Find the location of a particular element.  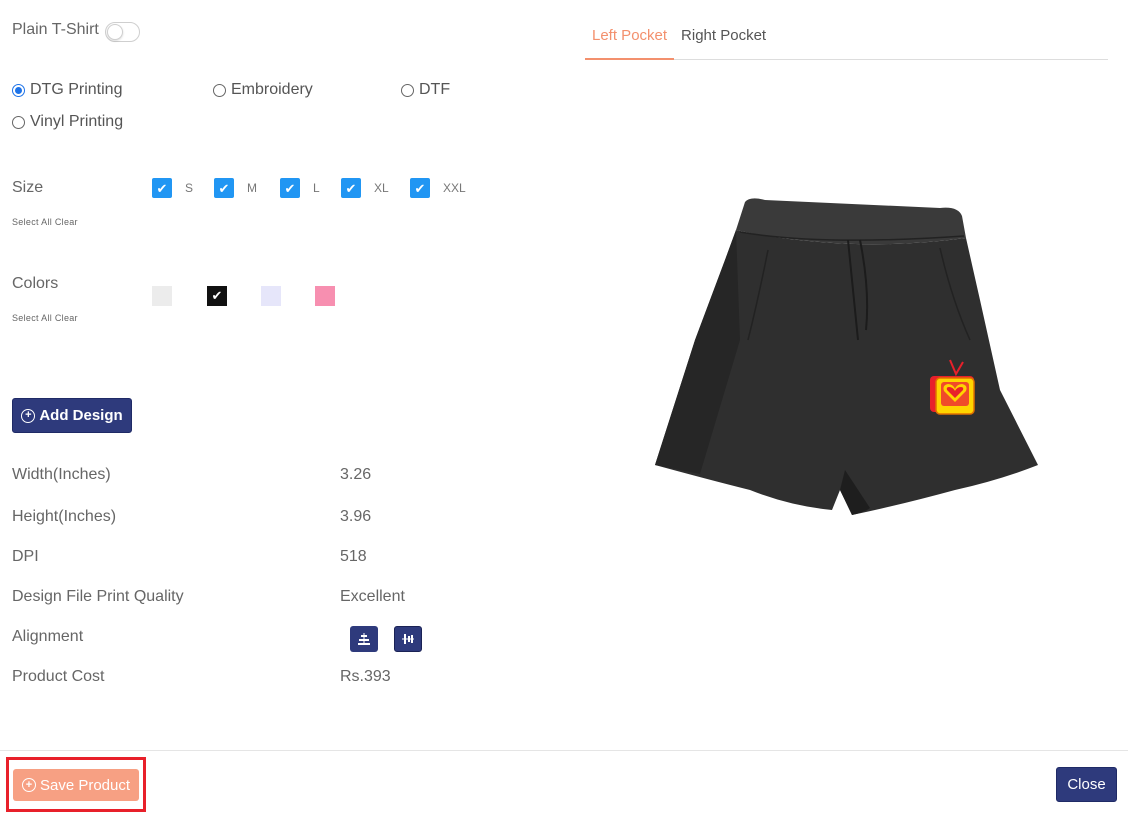

size-option-xl: ✔ XL is located at coordinates (365, 188).